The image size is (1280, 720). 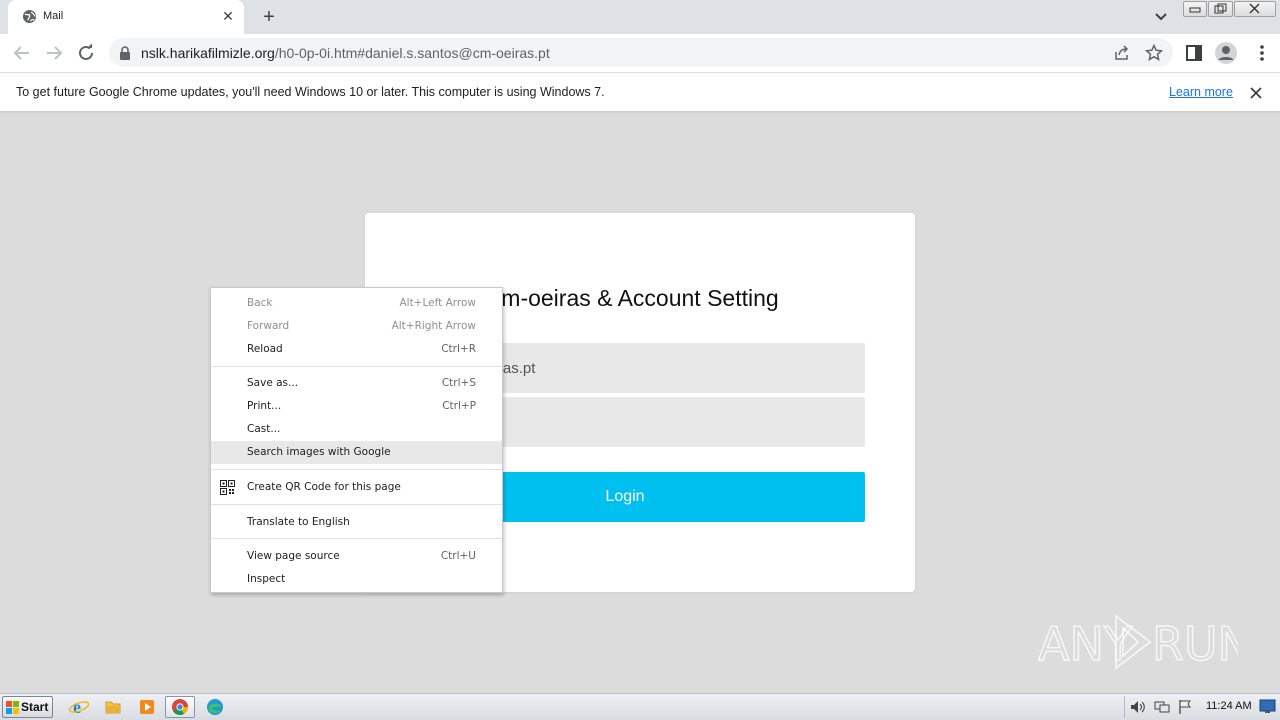 What do you see at coordinates (1226, 53) in the screenshot?
I see `profile-avatar-icon` at bounding box center [1226, 53].